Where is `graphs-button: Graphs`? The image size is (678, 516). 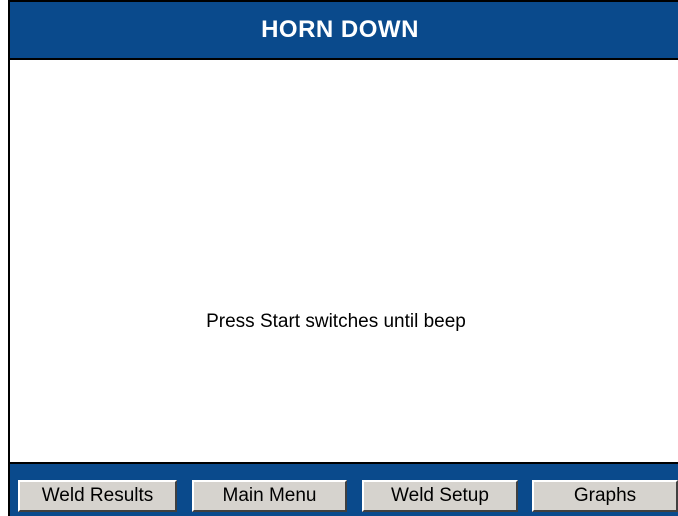
graphs-button: Graphs is located at coordinates (605, 496).